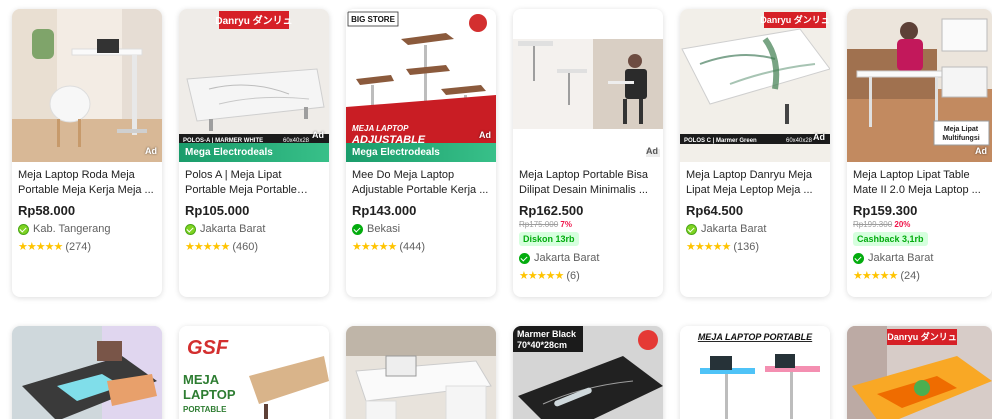  I want to click on product-rating: ★★★★★ (6), so click(588, 276).